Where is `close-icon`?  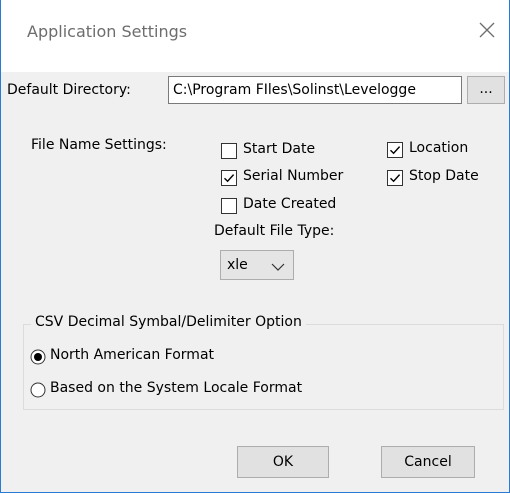
close-icon is located at coordinates (487, 30).